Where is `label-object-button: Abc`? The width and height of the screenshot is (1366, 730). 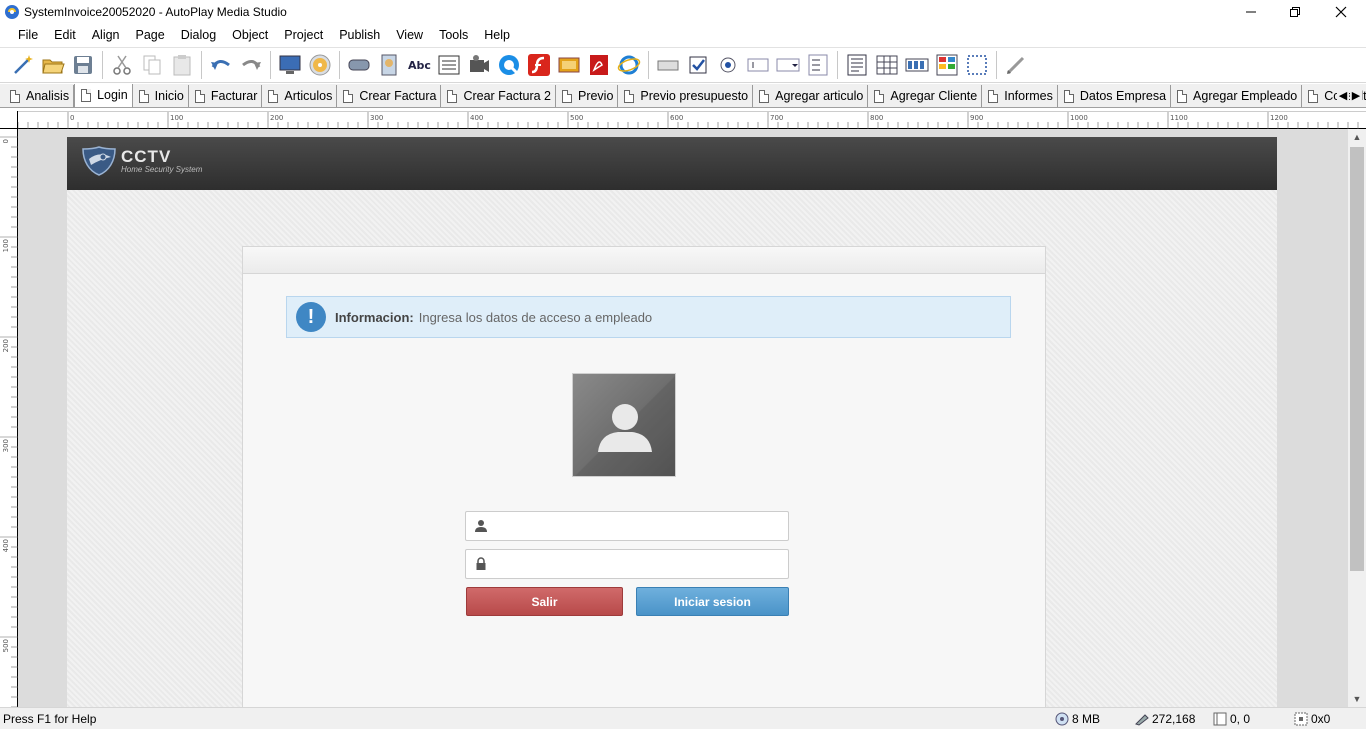 label-object-button: Abc is located at coordinates (419, 65).